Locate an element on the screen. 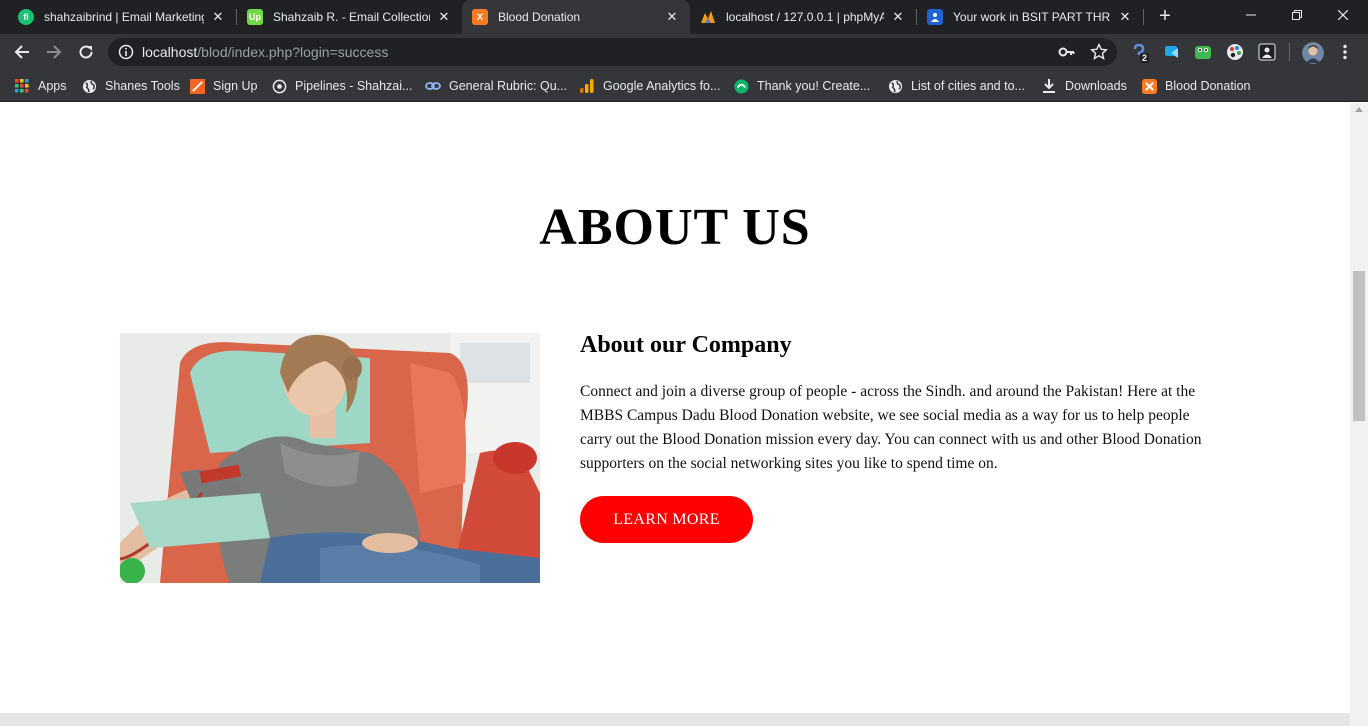  url-text: localhost/blod/index.php?login=success is located at coordinates (265, 52).